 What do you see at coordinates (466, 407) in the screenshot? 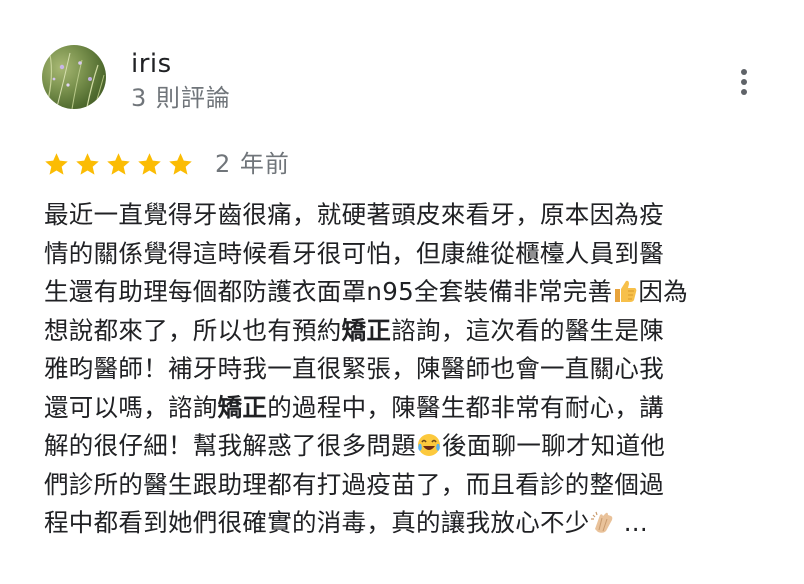
I see `review-text-segment: 的過程中，陳醫生都非常有耐心，講` at bounding box center [466, 407].